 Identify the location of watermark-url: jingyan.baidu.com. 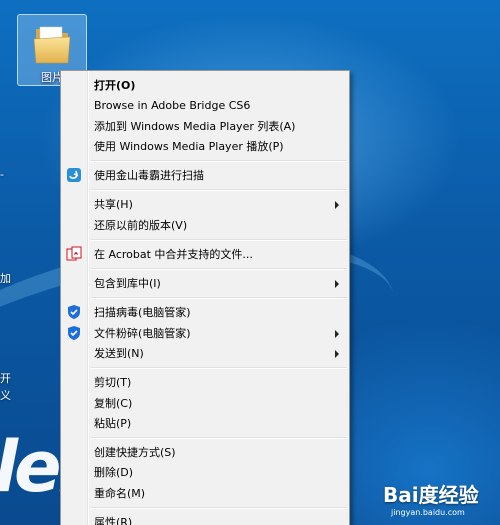
(428, 512).